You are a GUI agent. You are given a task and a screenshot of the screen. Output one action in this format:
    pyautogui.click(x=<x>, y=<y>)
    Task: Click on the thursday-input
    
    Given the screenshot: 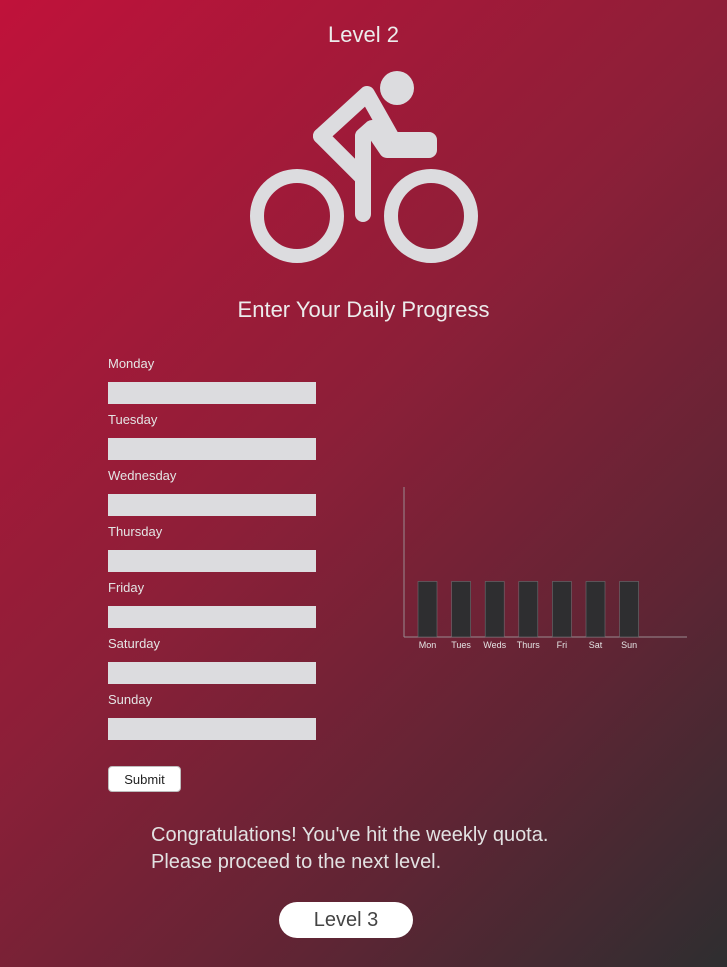 What is the action you would take?
    pyautogui.click(x=212, y=561)
    